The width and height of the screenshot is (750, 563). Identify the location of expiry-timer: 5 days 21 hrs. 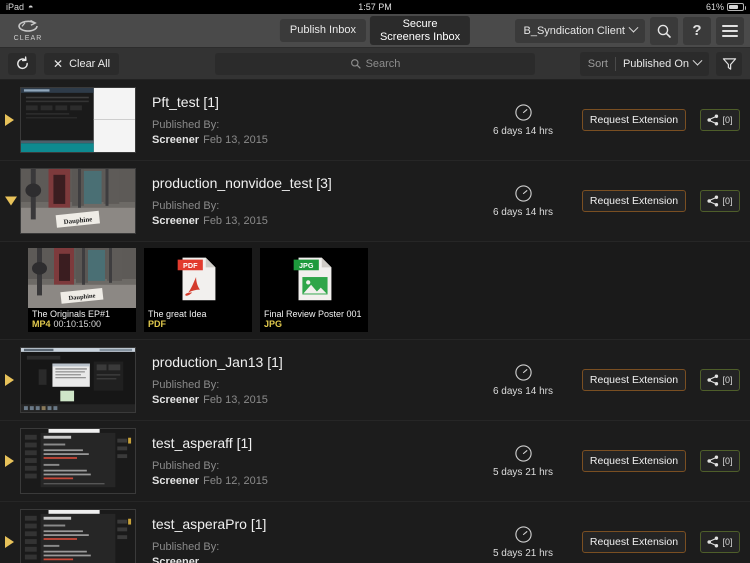
(523, 461).